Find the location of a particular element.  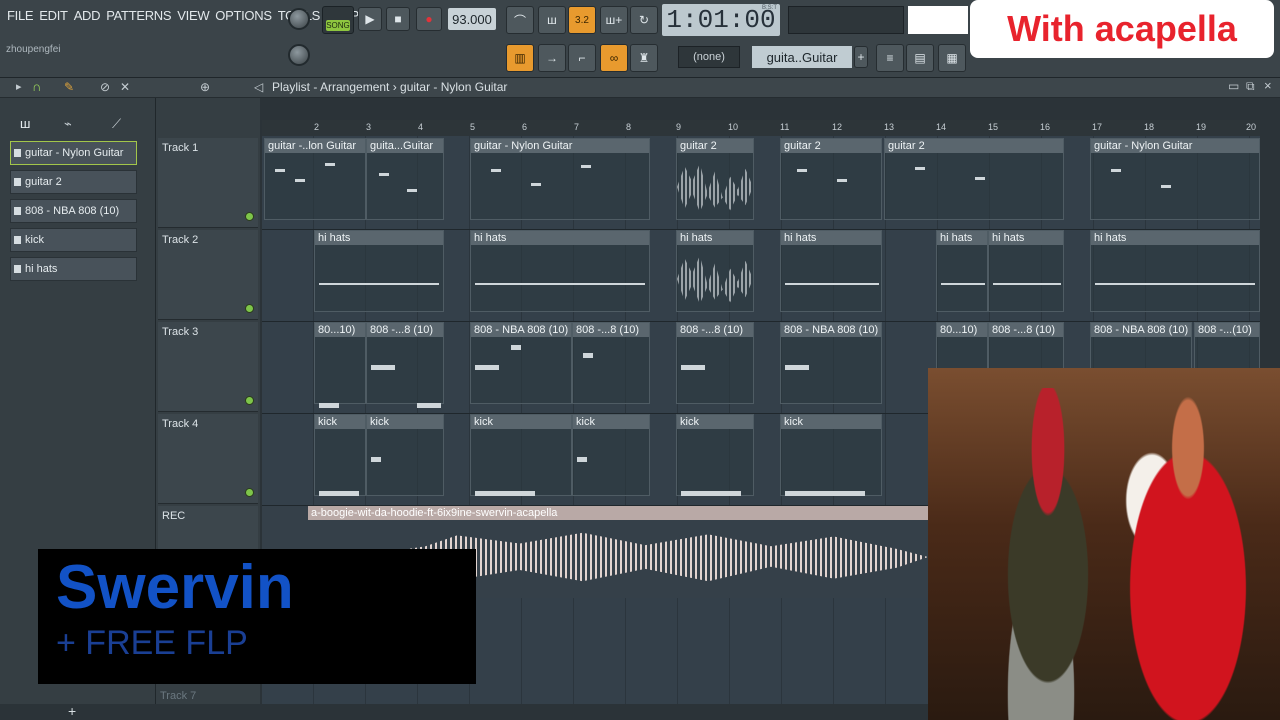

wait-input-icon: ш is located at coordinates (552, 20).